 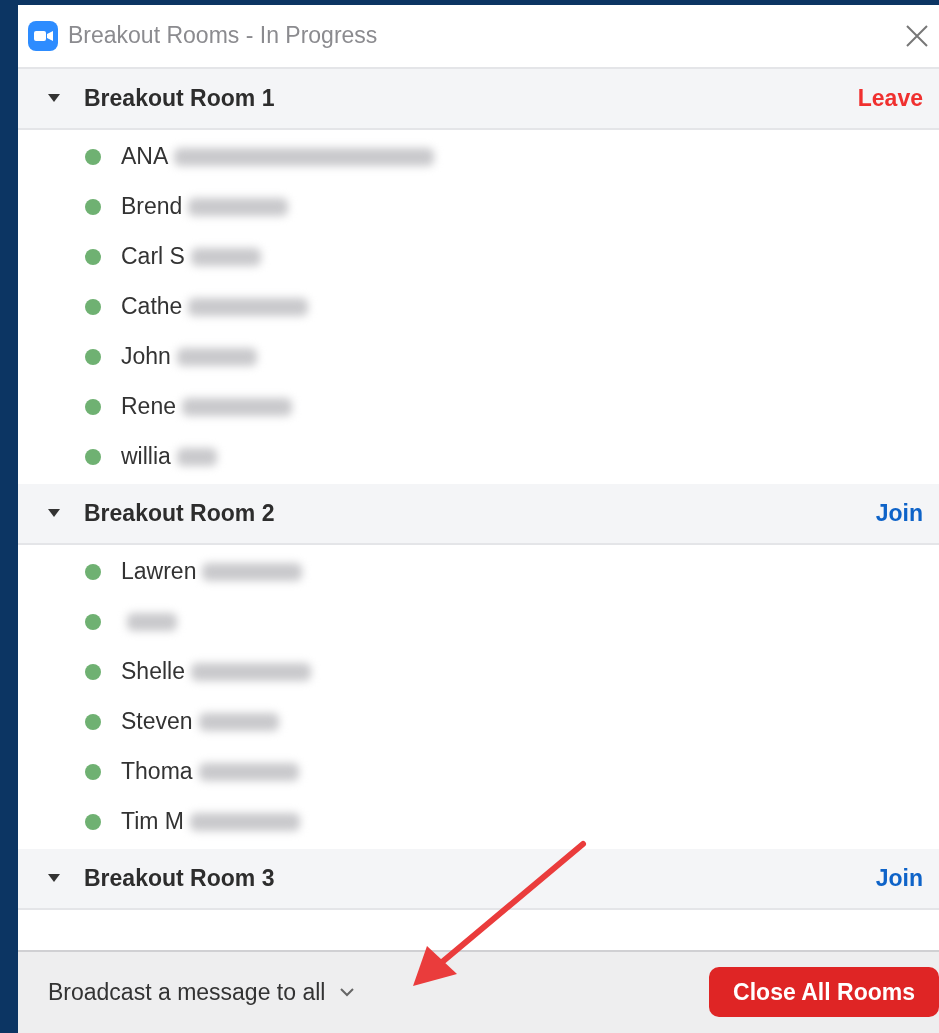 I want to click on participant-name: willia, so click(x=146, y=457).